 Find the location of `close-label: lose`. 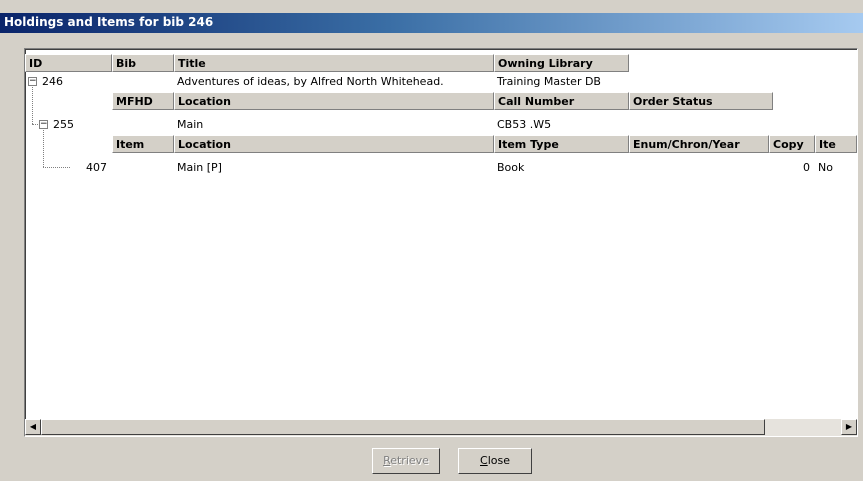

close-label: lose is located at coordinates (498, 460).